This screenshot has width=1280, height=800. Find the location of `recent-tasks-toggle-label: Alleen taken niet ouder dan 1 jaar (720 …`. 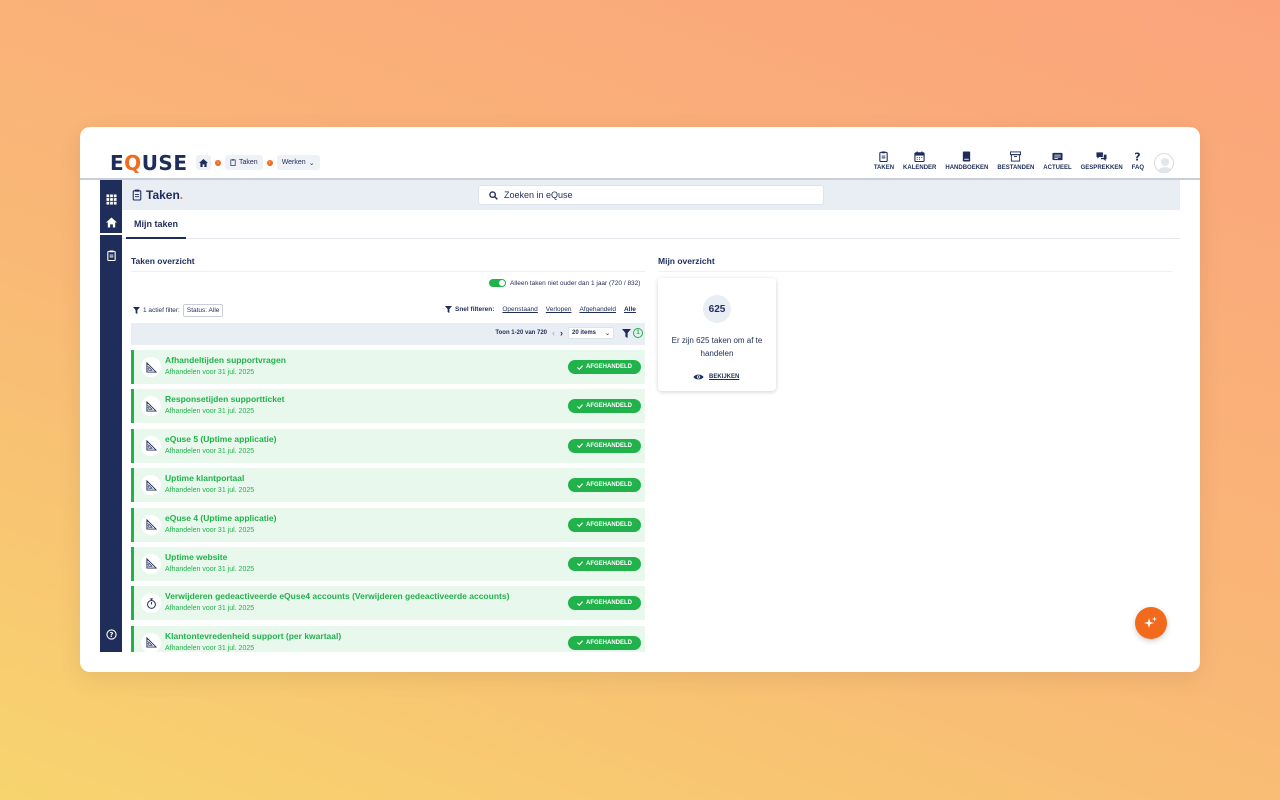

recent-tasks-toggle-label: Alleen taken niet ouder dan 1 jaar (720 … is located at coordinates (575, 283).